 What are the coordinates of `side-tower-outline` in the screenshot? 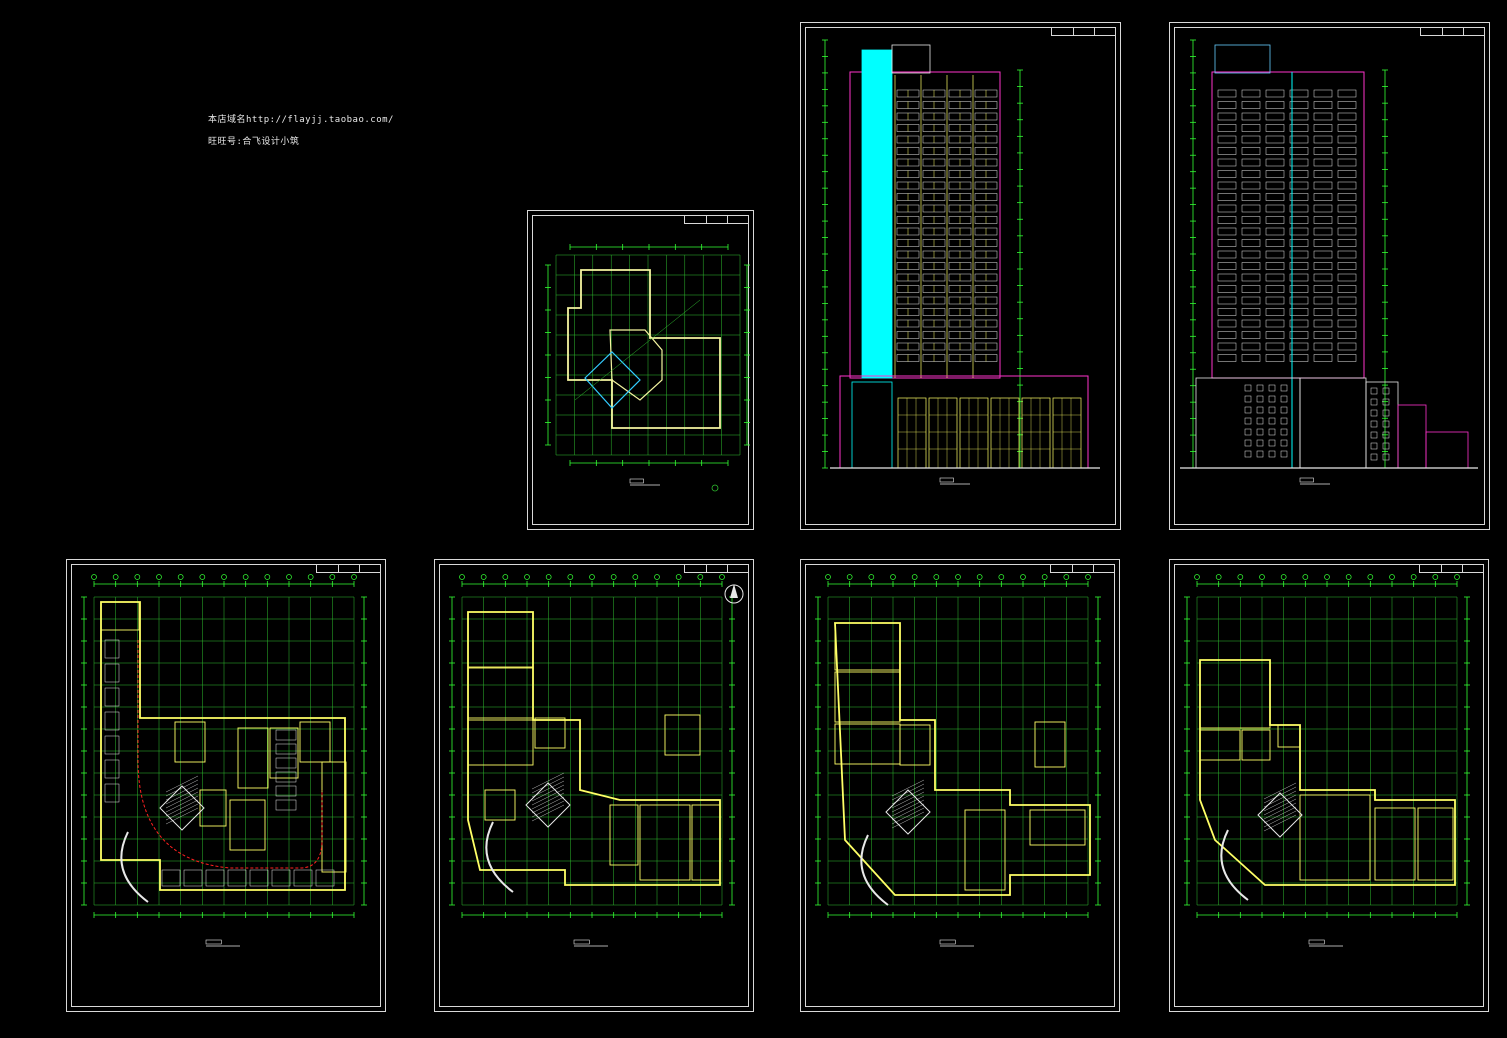 It's located at (1288, 225).